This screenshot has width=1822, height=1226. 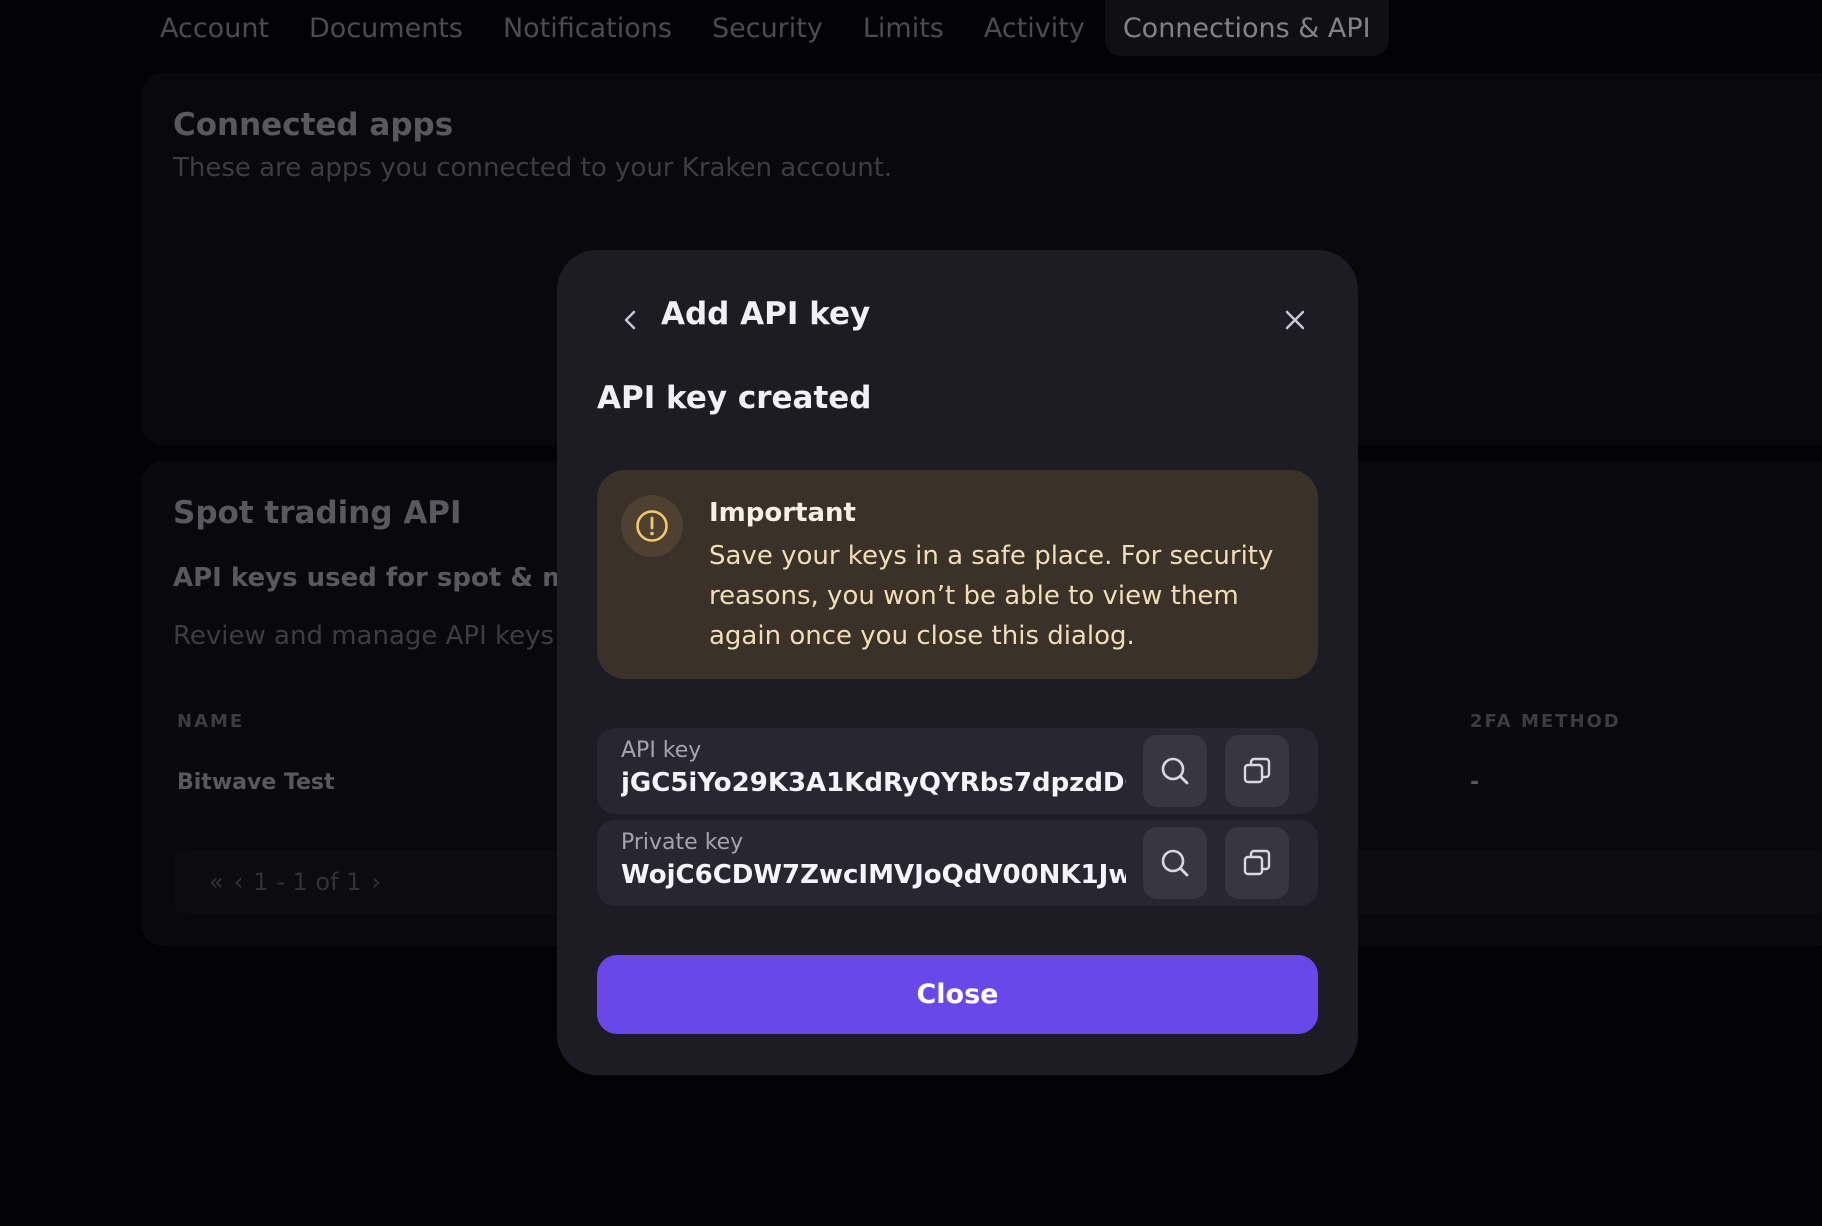 I want to click on copy-private-key-button, so click(x=1257, y=863).